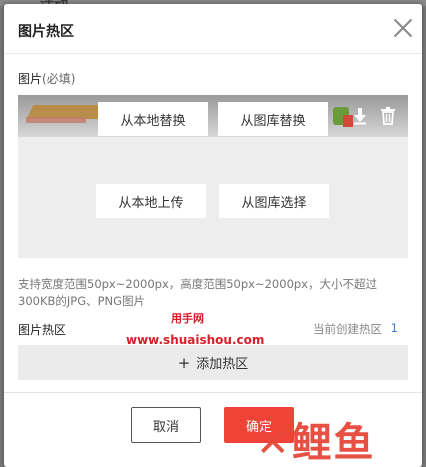  Describe the element at coordinates (273, 119) in the screenshot. I see `replace-from-library-button: 从图库替换` at that location.